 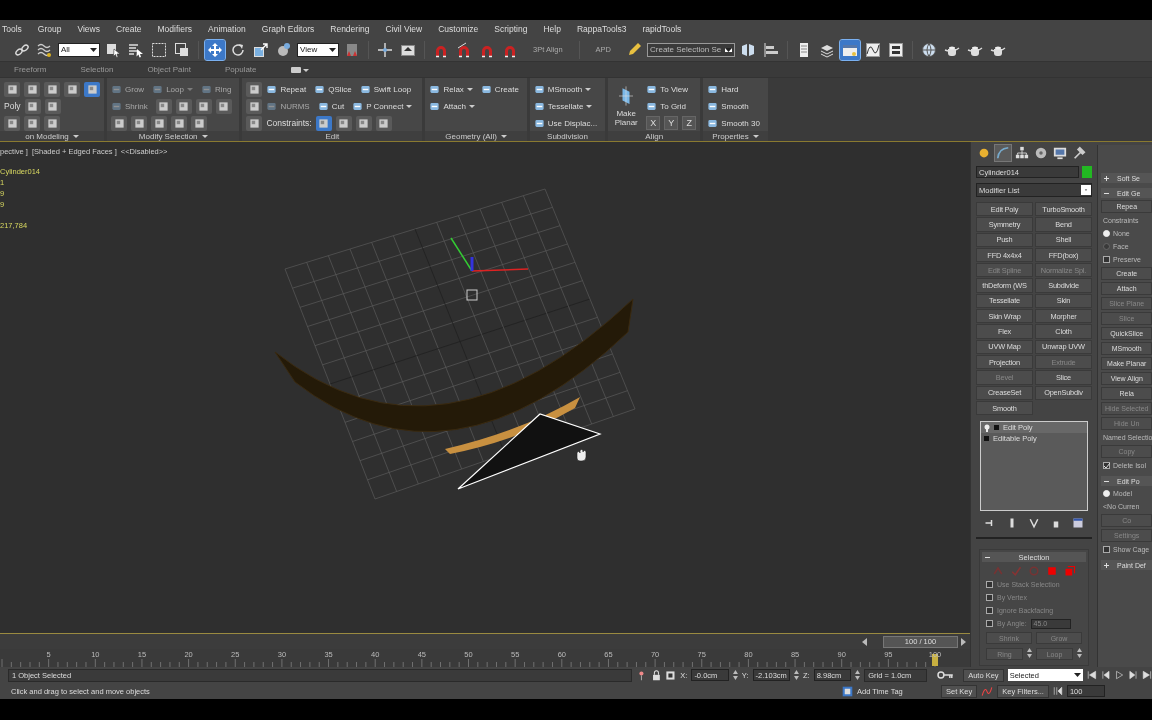 What do you see at coordinates (462, 29) in the screenshot?
I see `menu-item: Customize` at bounding box center [462, 29].